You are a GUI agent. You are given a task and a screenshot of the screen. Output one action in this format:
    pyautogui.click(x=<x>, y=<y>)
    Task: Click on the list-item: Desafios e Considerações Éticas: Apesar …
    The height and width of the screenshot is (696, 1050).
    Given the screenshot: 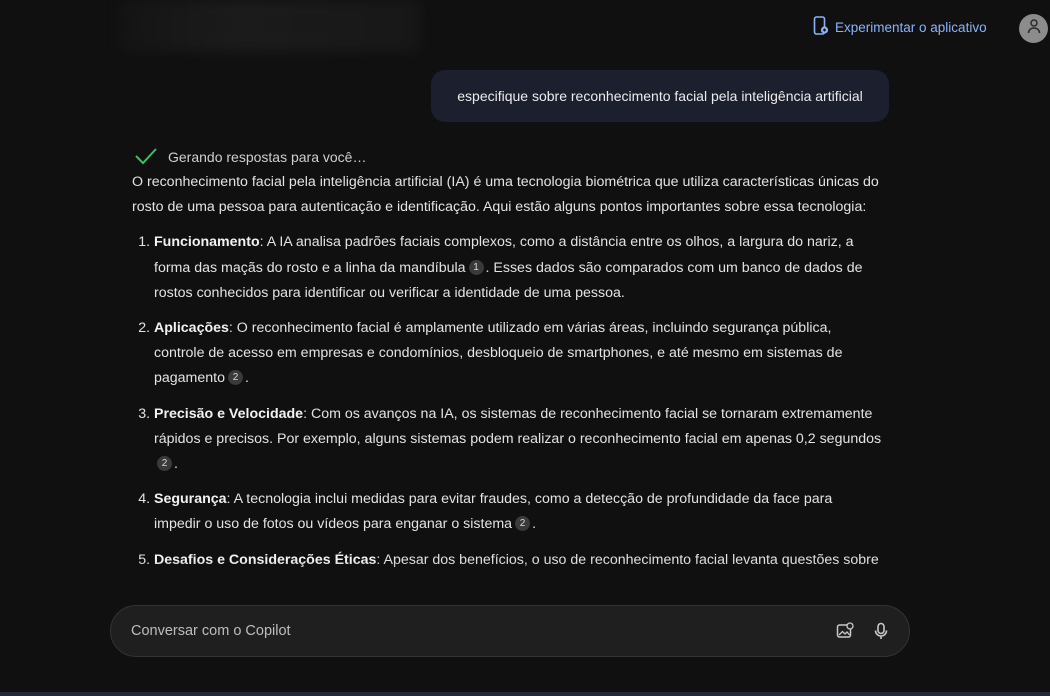 What is the action you would take?
    pyautogui.click(x=518, y=560)
    